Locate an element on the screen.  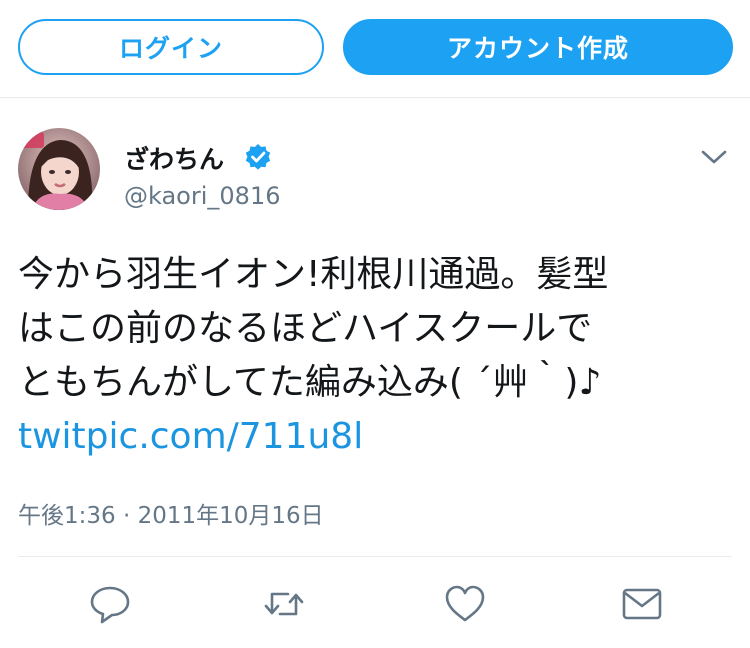
tweet-link: twitpic.com/711u8l is located at coordinates (190, 436).